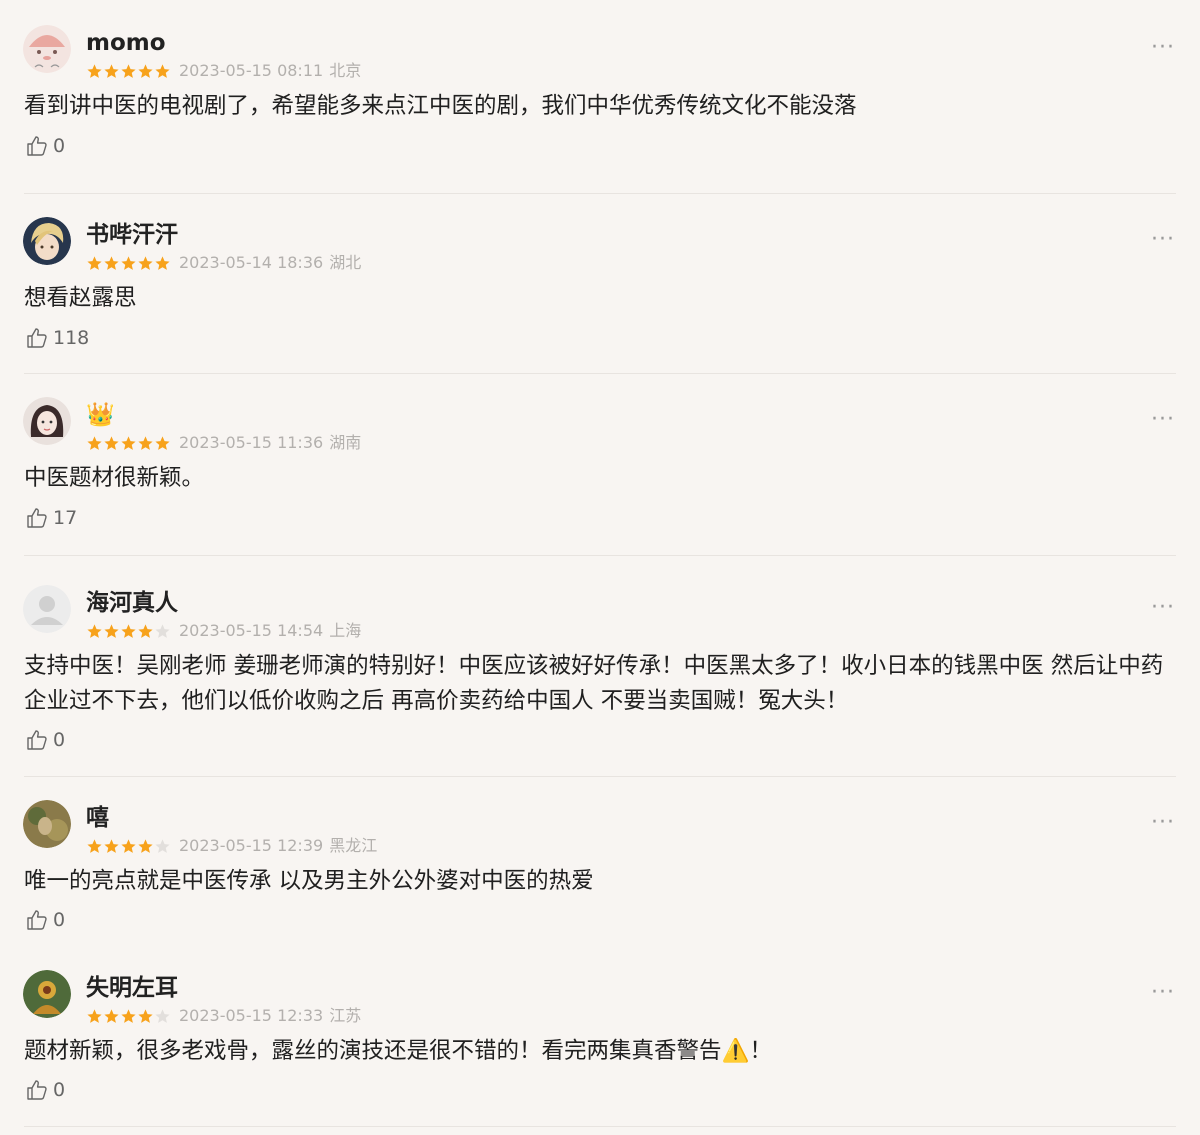 The image size is (1200, 1135). Describe the element at coordinates (51, 518) in the screenshot. I see `like-button: 17` at that location.